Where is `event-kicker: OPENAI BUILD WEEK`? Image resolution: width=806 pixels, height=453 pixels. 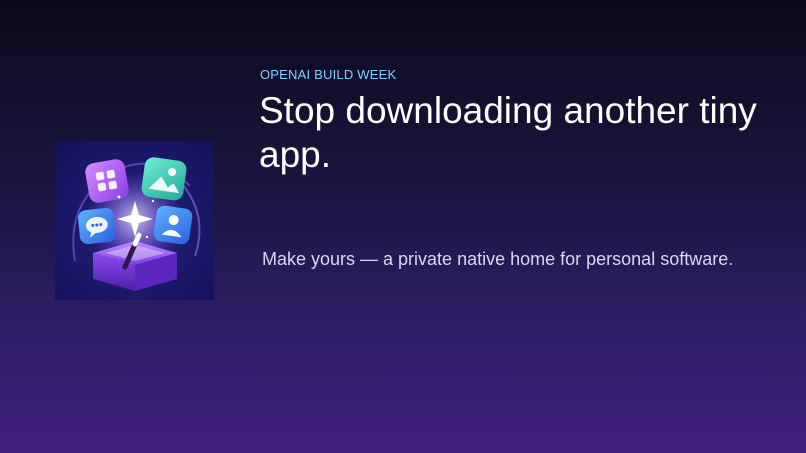
event-kicker: OPENAI BUILD WEEK is located at coordinates (328, 74).